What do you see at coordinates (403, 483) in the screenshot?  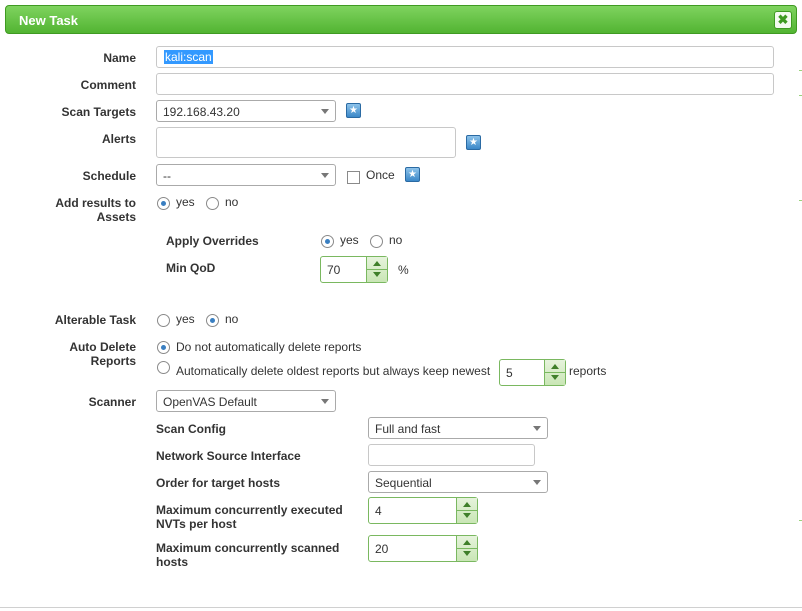 I see `order-target-hosts-value: Sequential` at bounding box center [403, 483].